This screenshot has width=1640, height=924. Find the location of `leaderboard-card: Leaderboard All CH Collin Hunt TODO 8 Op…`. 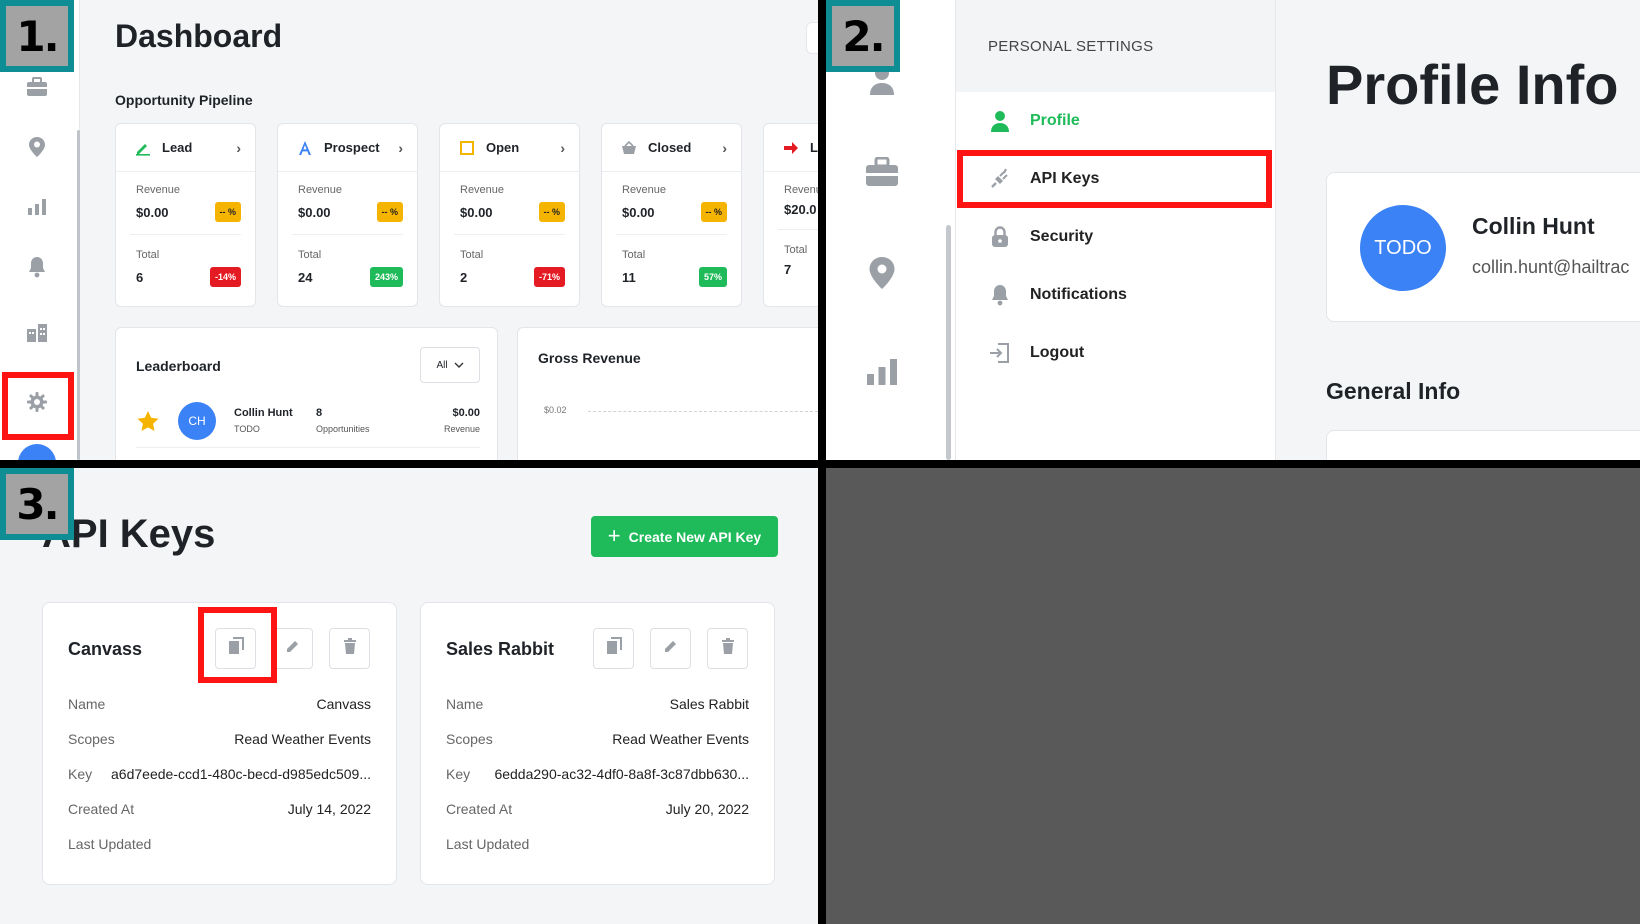

leaderboard-card: Leaderboard All CH Collin Hunt TODO 8 Op… is located at coordinates (306, 393).